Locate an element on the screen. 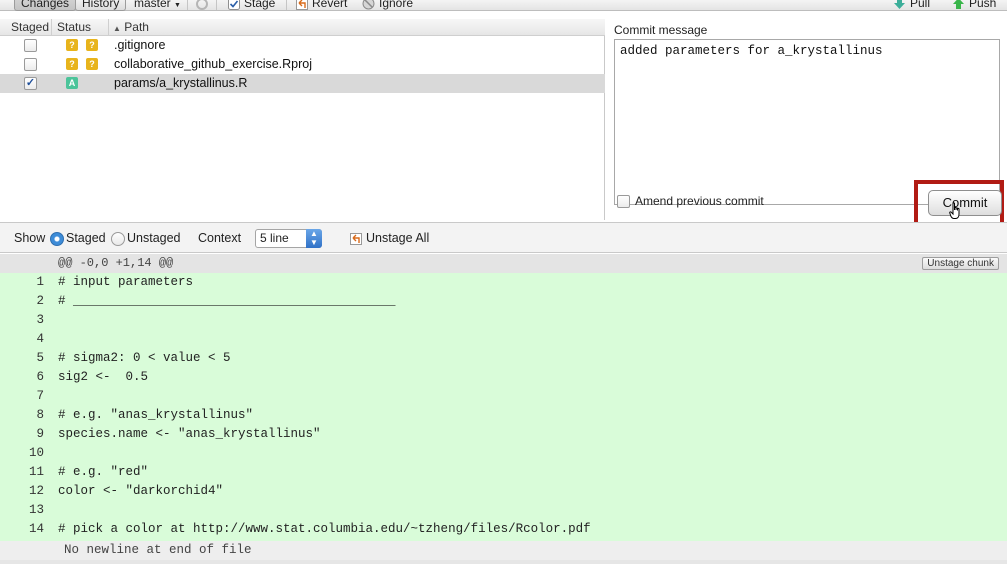 The height and width of the screenshot is (564, 1007). ignore-button: Ignore is located at coordinates (387, 5).